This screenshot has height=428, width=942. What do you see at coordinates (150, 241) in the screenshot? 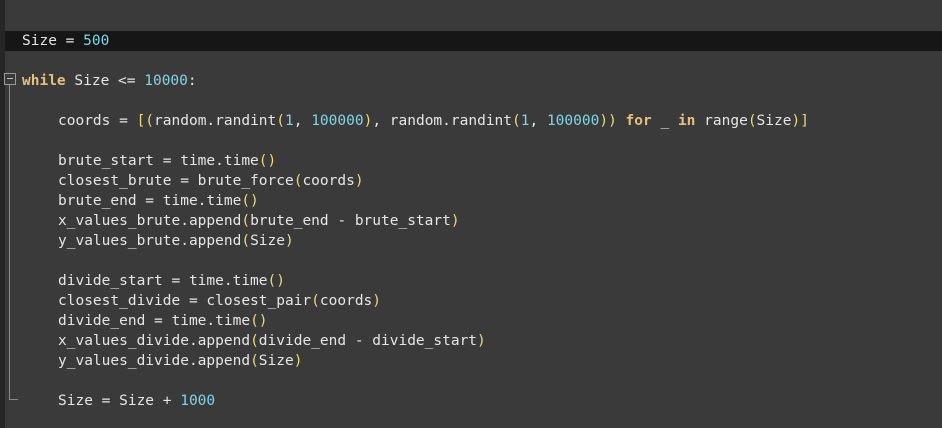
I see `token: y_values_brute.append` at bounding box center [150, 241].